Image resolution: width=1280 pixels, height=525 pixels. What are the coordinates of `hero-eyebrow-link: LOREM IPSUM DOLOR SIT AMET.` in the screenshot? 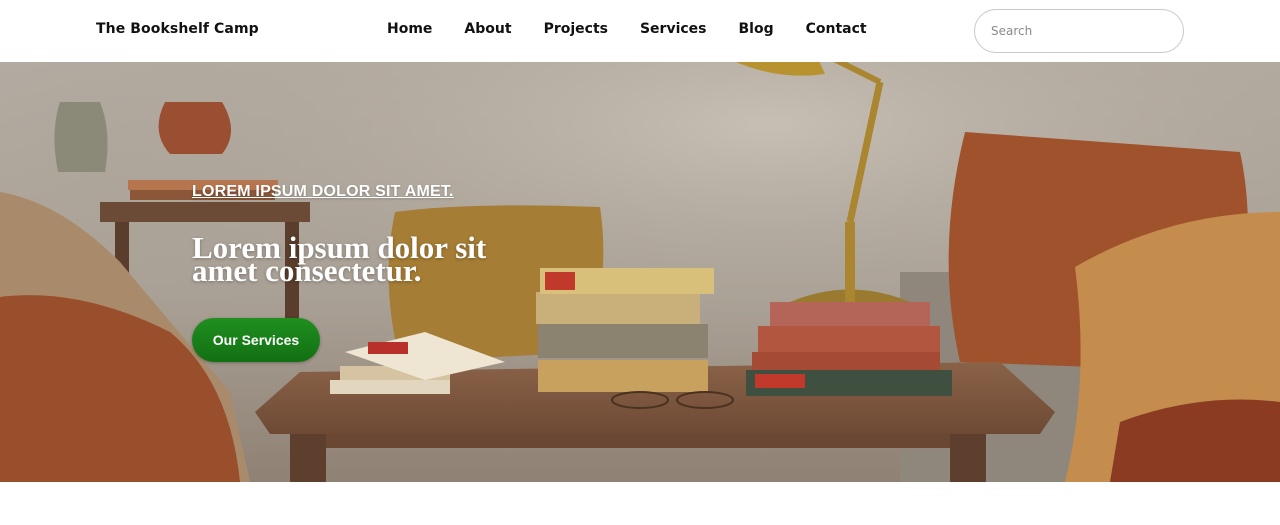 It's located at (323, 192).